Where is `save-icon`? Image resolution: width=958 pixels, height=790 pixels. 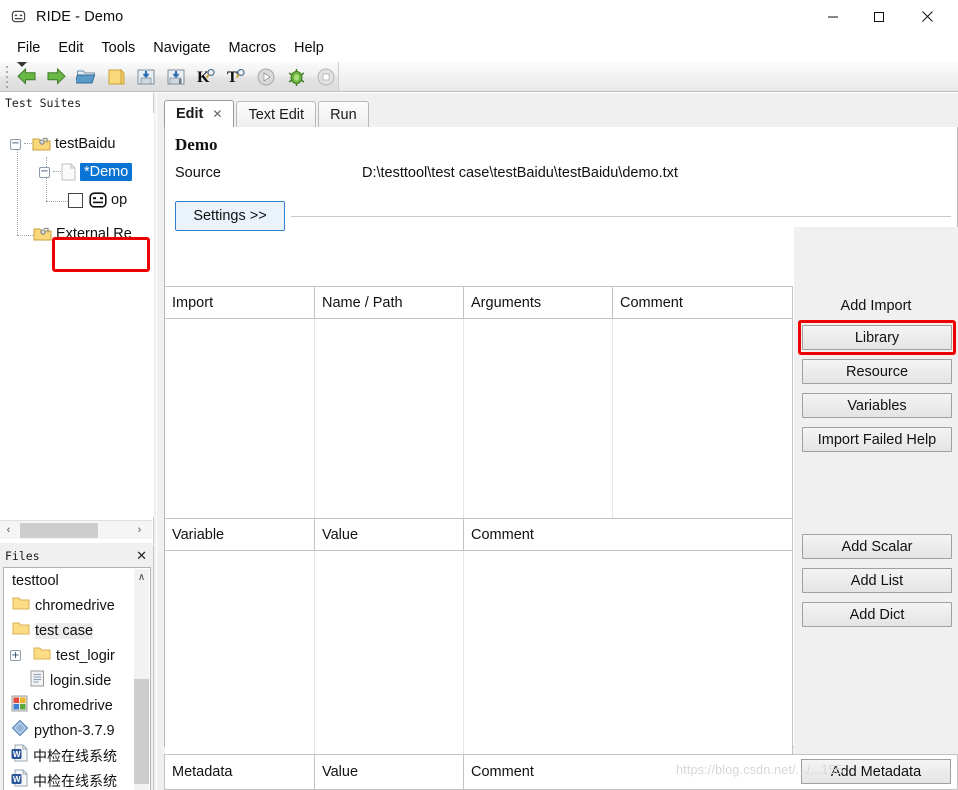 save-icon is located at coordinates (146, 77).